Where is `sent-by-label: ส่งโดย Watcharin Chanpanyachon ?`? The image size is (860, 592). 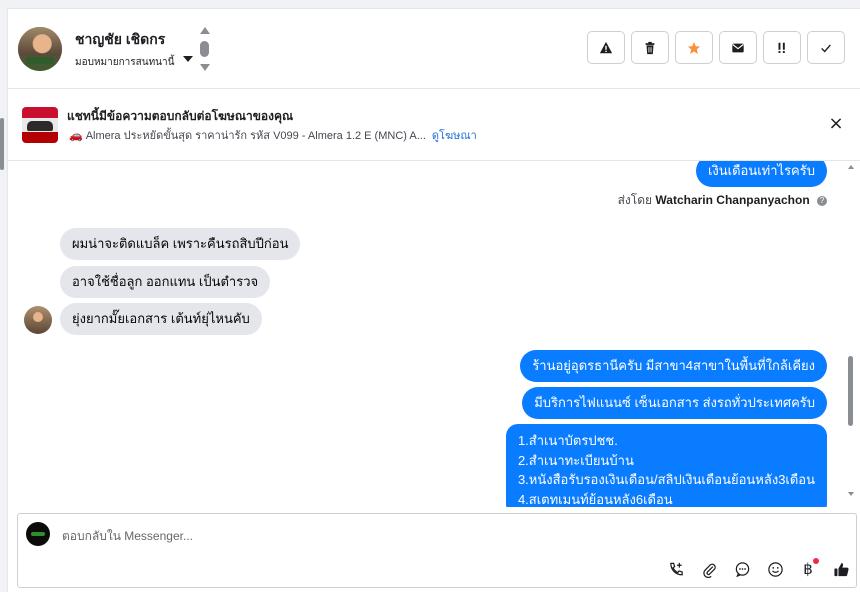
sent-by-label: ส่งโดย Watcharin Chanpanyachon ? is located at coordinates (722, 200).